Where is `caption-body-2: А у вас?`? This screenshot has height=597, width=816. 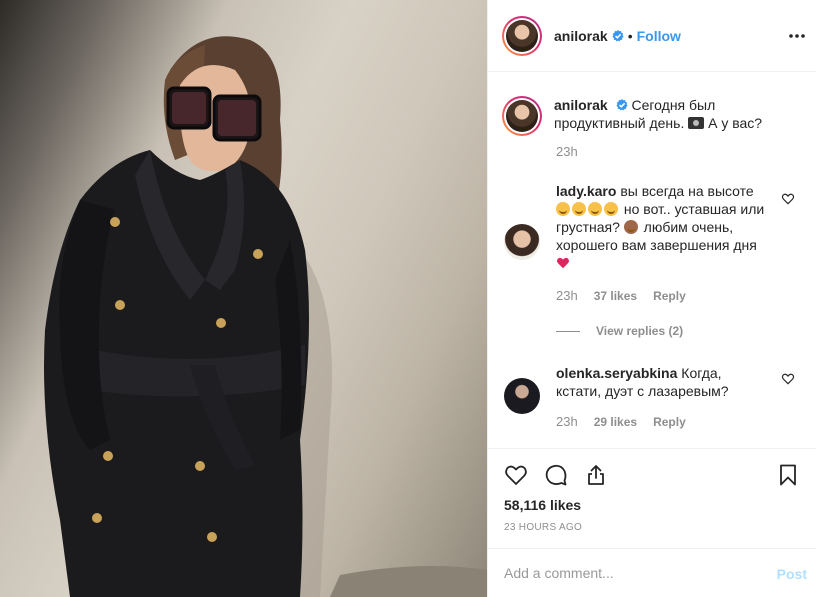 caption-body-2: А у вас? is located at coordinates (735, 123).